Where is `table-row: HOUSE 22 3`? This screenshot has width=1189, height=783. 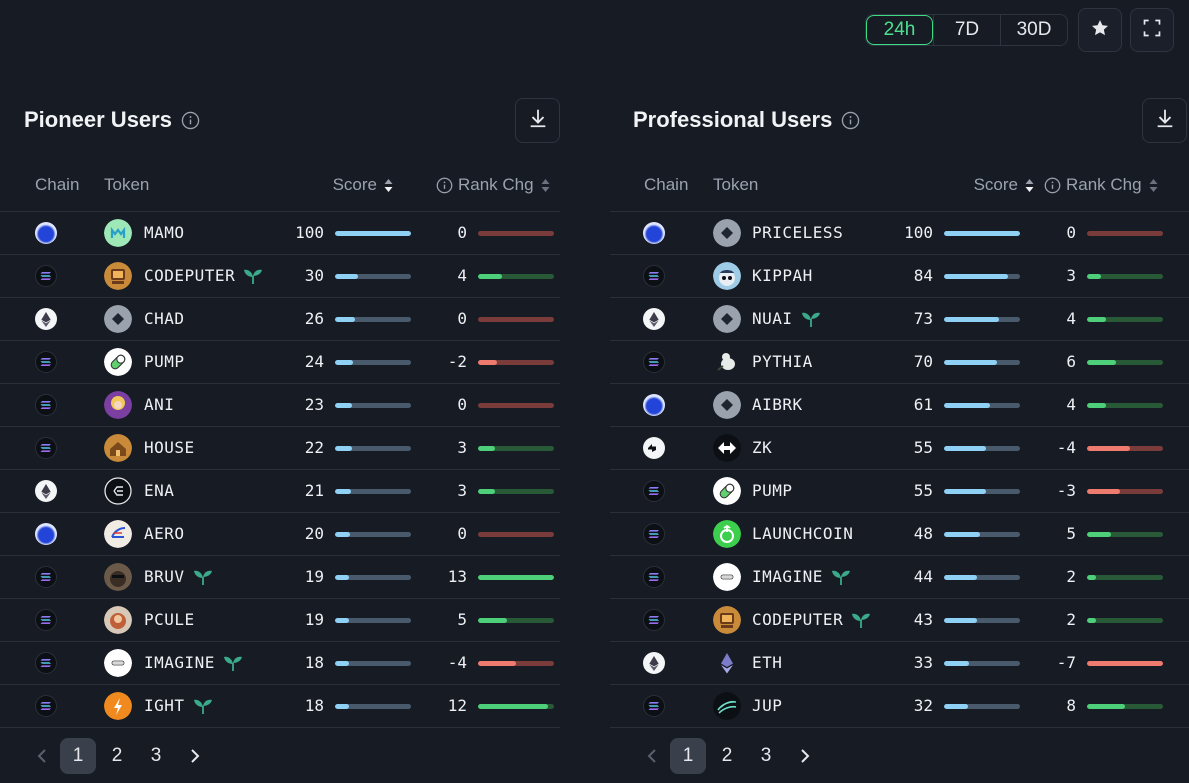 table-row: HOUSE 22 3 is located at coordinates (280, 448).